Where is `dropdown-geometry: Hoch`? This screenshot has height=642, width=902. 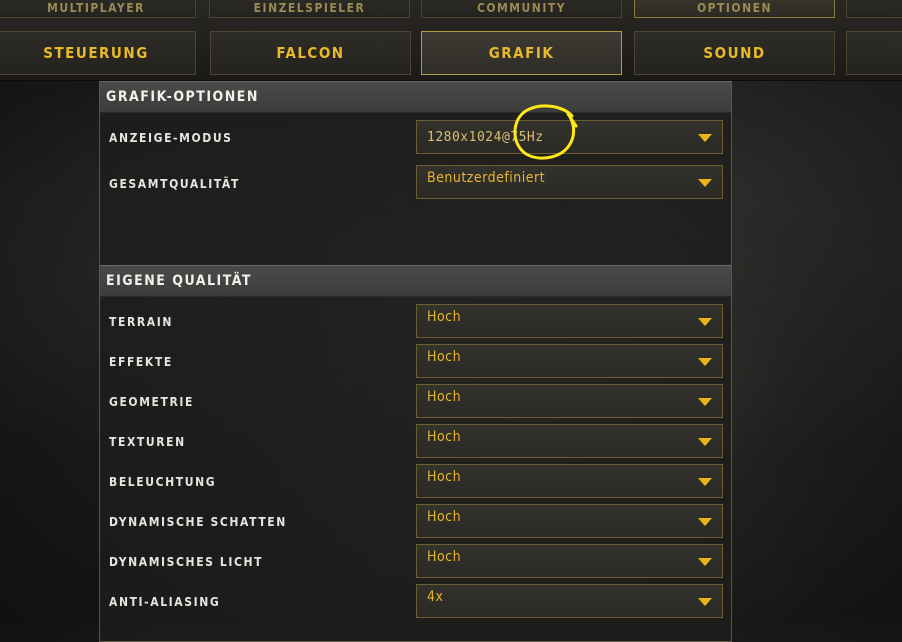 dropdown-geometry: Hoch is located at coordinates (569, 401).